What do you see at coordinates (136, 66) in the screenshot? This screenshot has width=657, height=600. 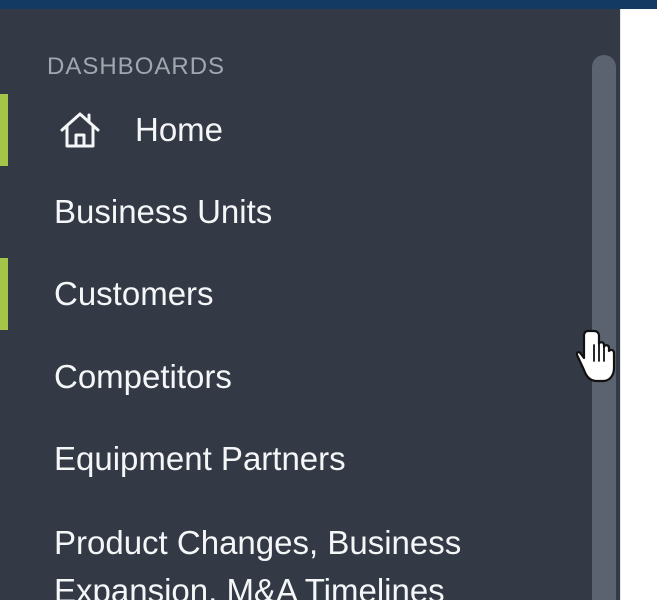 I see `dashboards-section-header: DASHBOARDS` at bounding box center [136, 66].